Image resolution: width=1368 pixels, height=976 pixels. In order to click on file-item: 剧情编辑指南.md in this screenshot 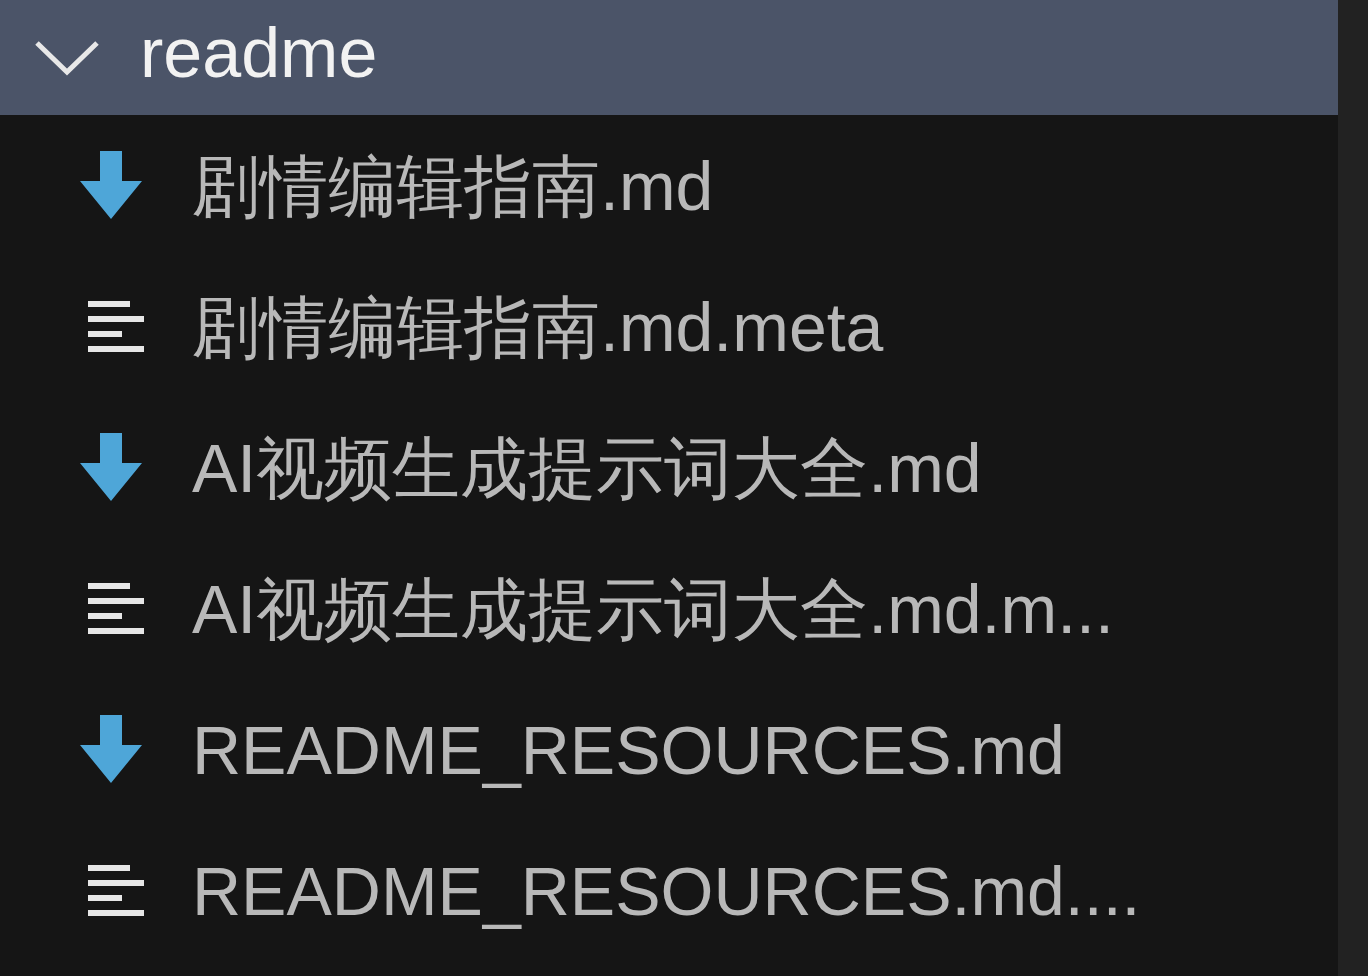, I will do `click(669, 185)`.